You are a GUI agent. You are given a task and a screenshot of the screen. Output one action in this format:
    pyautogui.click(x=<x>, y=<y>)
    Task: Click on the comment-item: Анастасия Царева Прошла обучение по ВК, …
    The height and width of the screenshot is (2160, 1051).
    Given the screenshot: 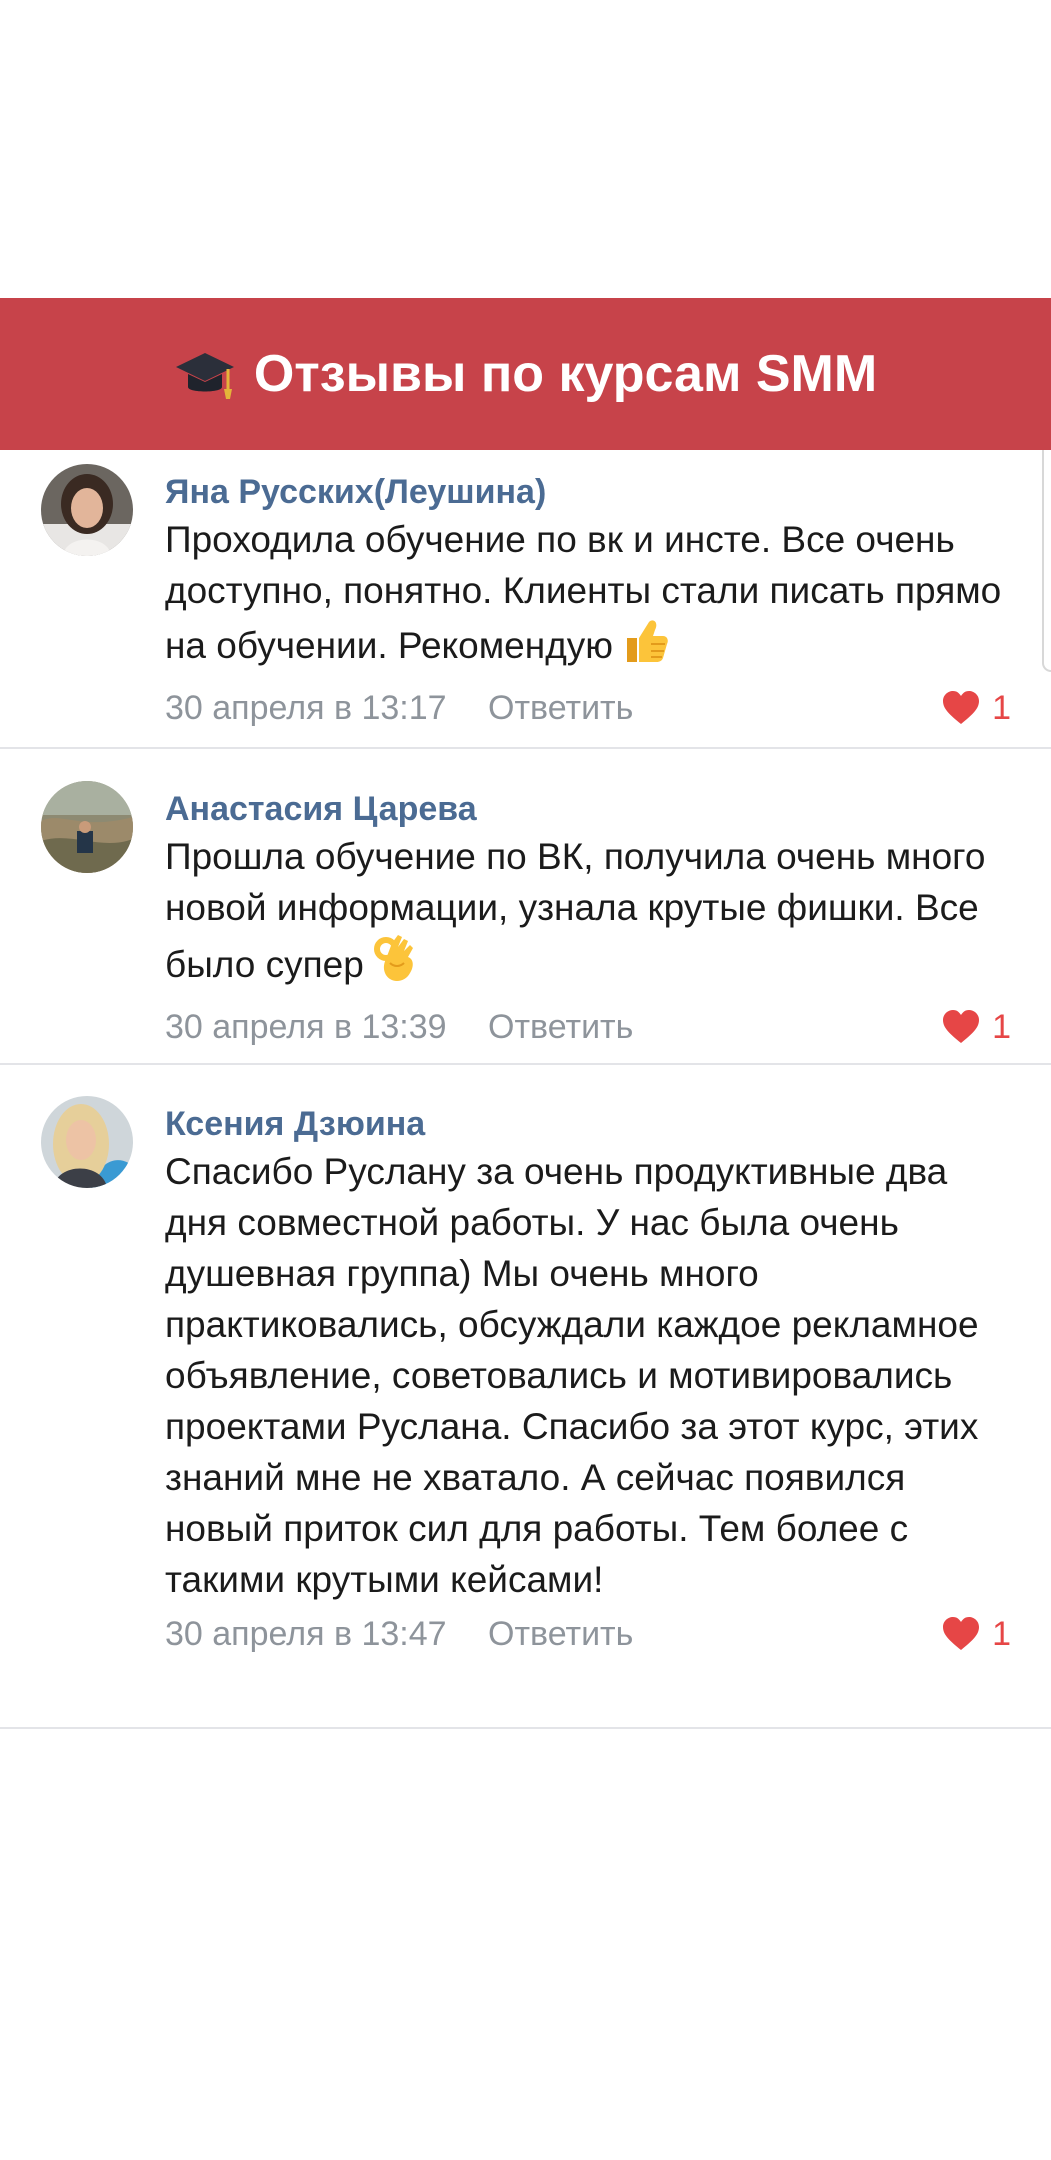 What is the action you would take?
    pyautogui.click(x=525, y=907)
    